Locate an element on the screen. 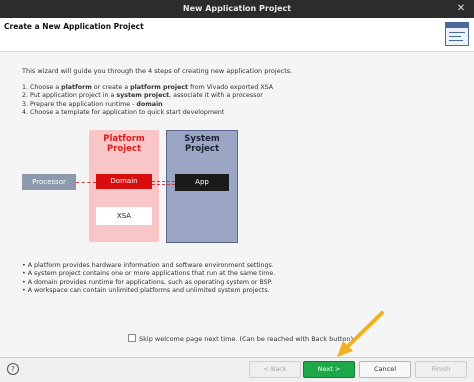 This screenshot has height=382, width=474. annotation-arrow-icon is located at coordinates (360, 334).